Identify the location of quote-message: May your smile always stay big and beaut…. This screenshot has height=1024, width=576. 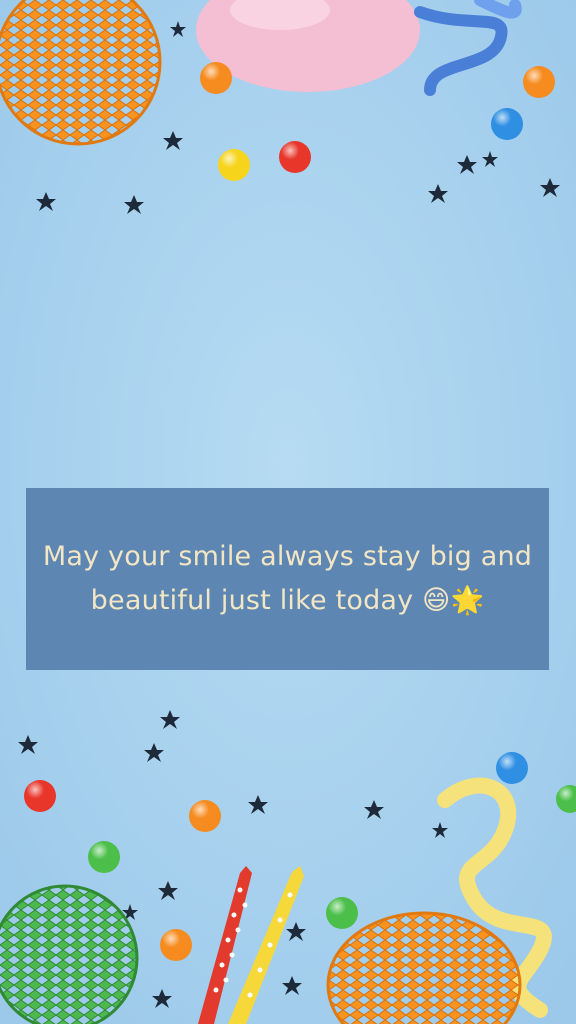
(287, 578).